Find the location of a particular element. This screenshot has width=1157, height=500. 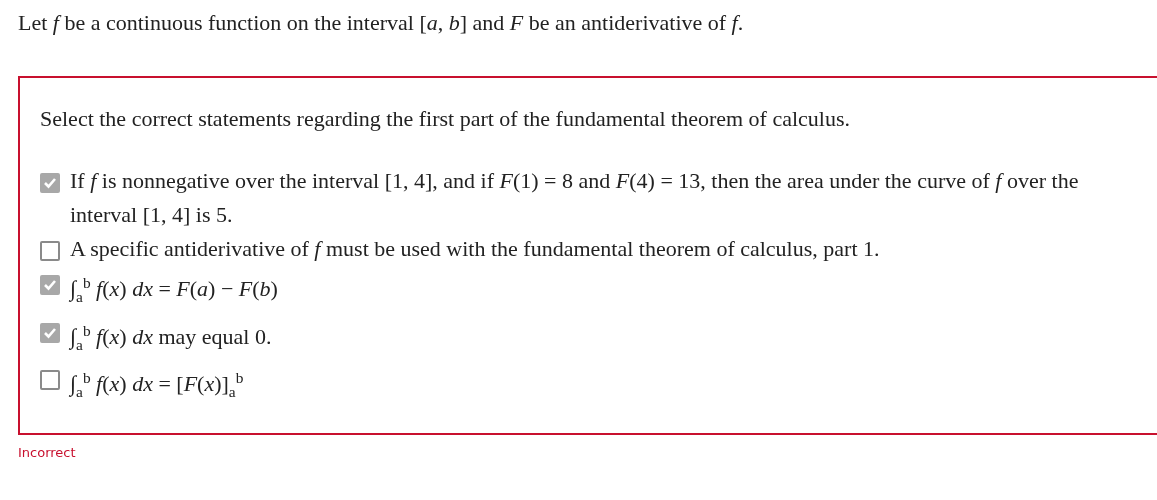

option-text: A specific antiderivative of f must be used with the fundamental theorem of calculus, part 1. is located at coordinates (475, 249).